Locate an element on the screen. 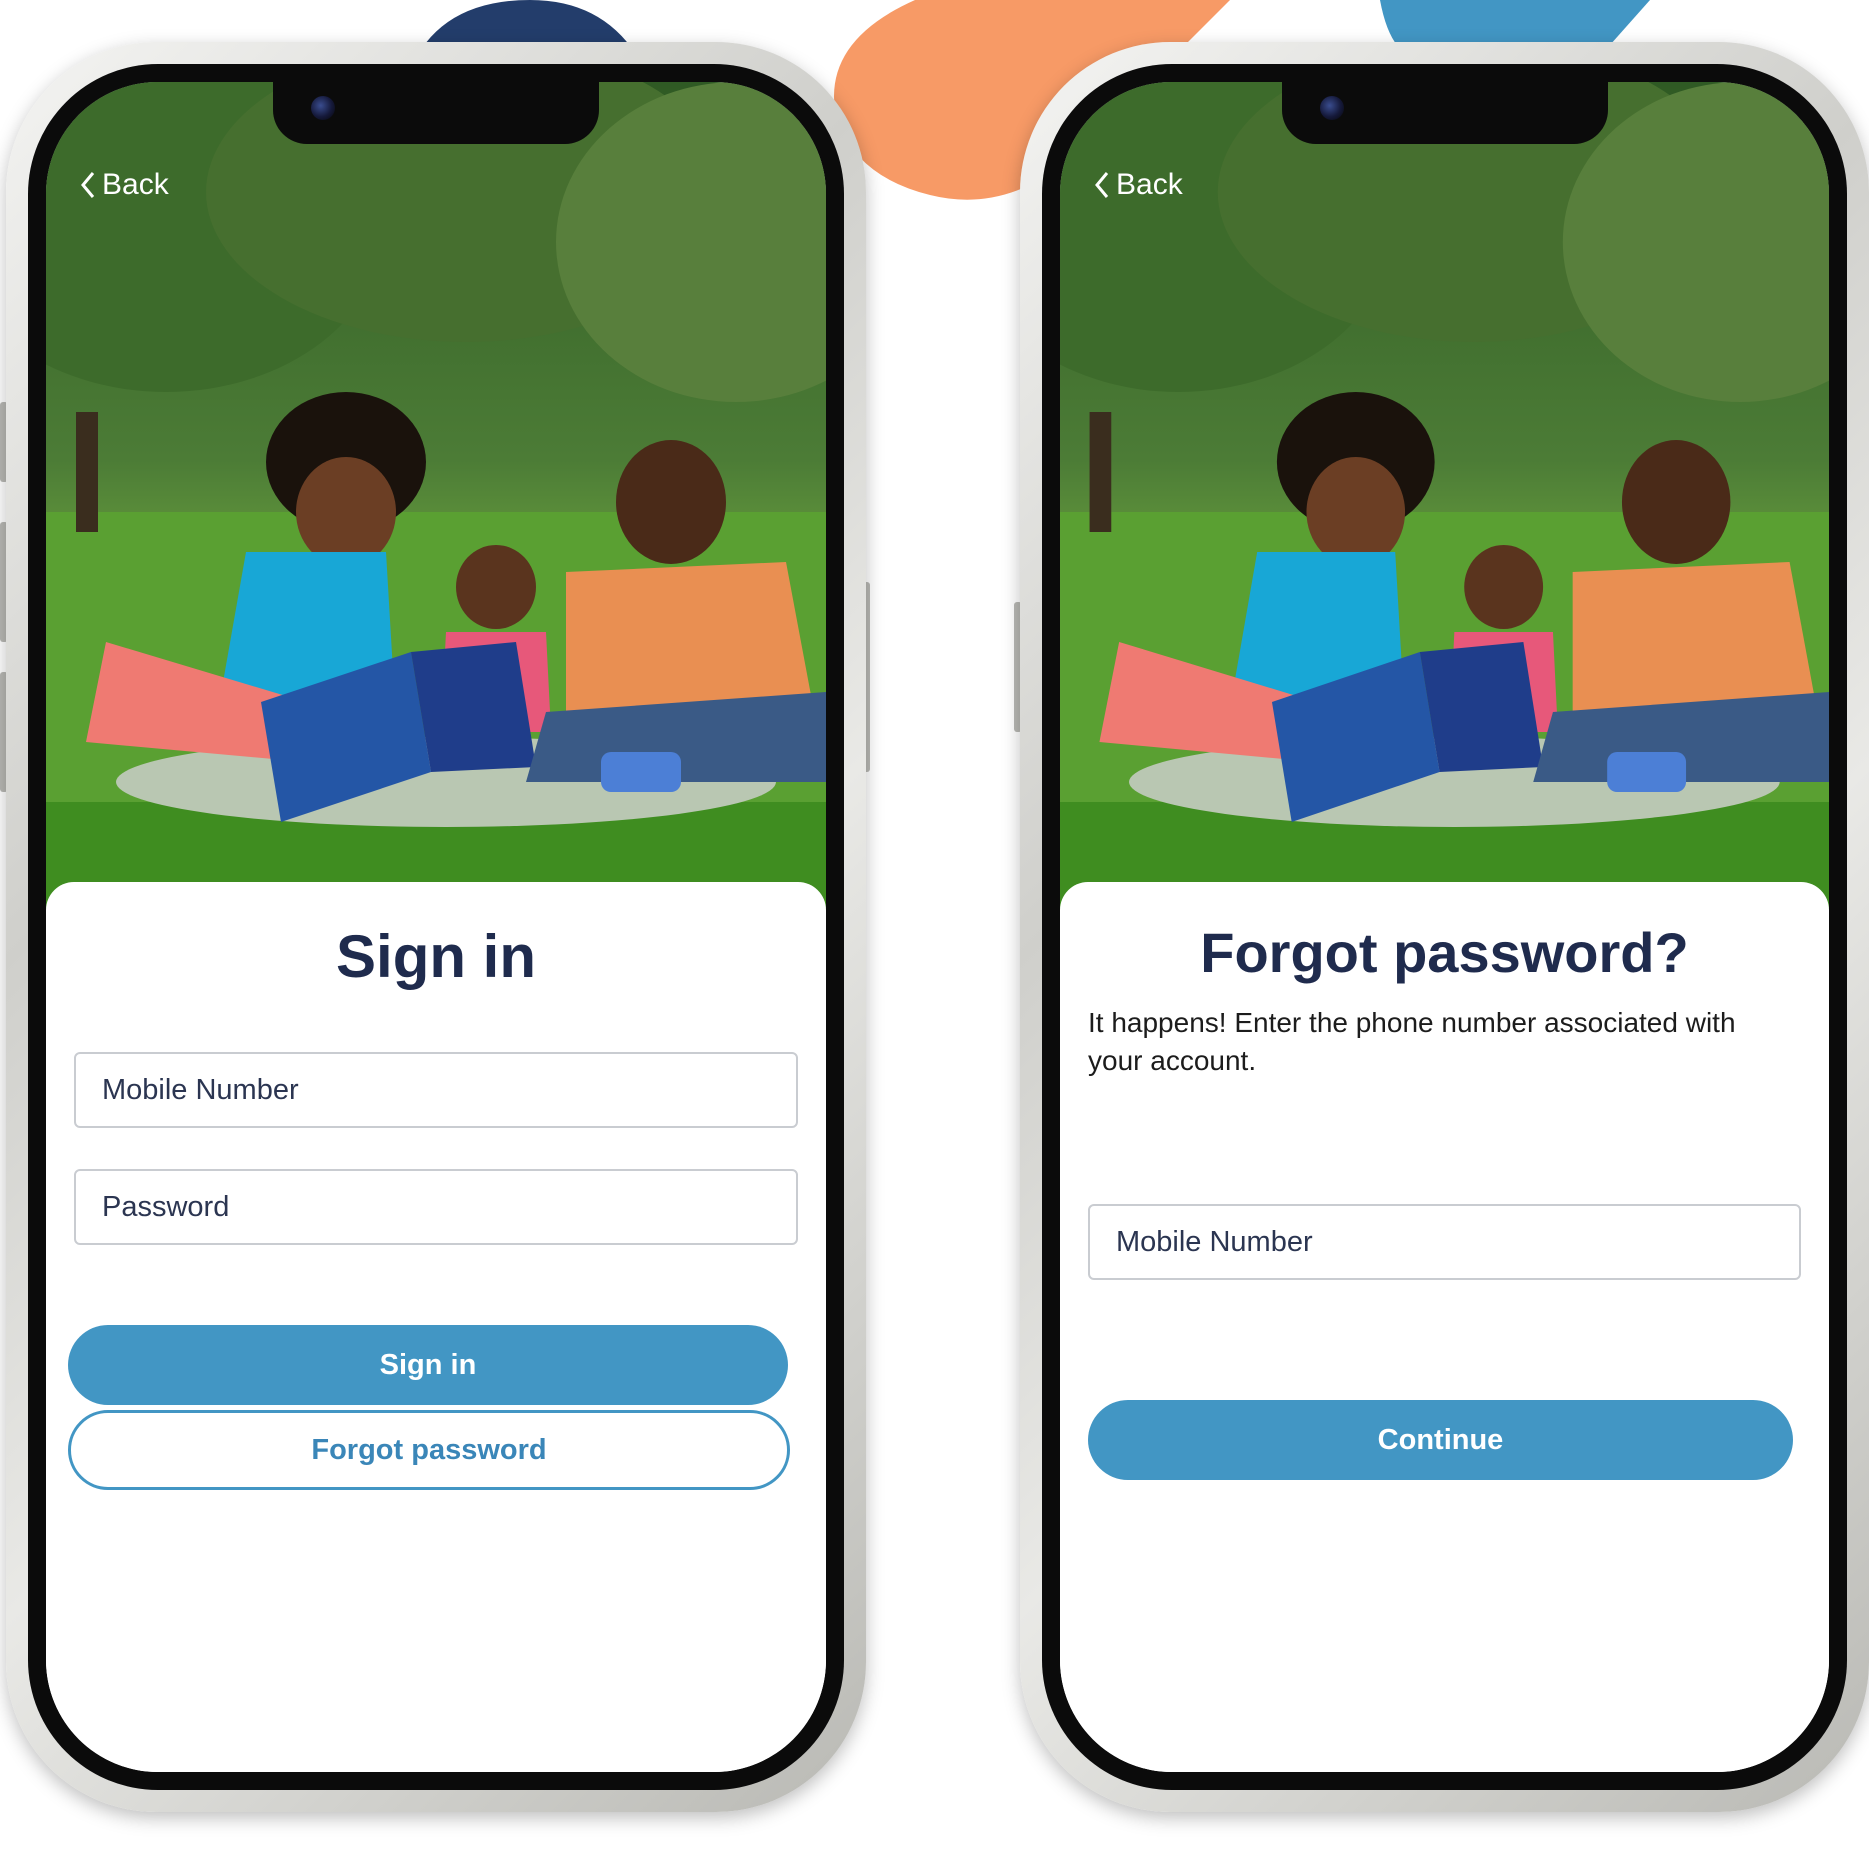 This screenshot has width=1869, height=1862. page-title: Forgot password? is located at coordinates (1444, 952).